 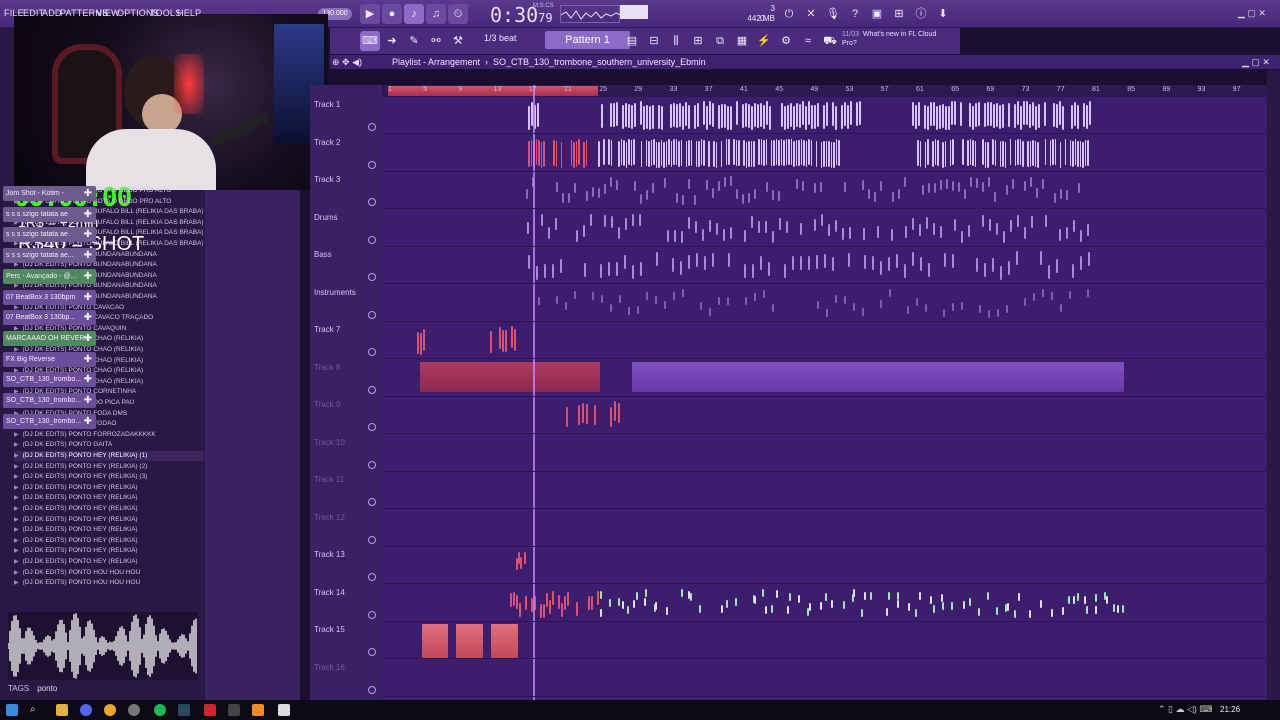 What do you see at coordinates (49, 380) in the screenshot?
I see `channel-picker-item: SO_CTB_130_trombo... ✚` at bounding box center [49, 380].